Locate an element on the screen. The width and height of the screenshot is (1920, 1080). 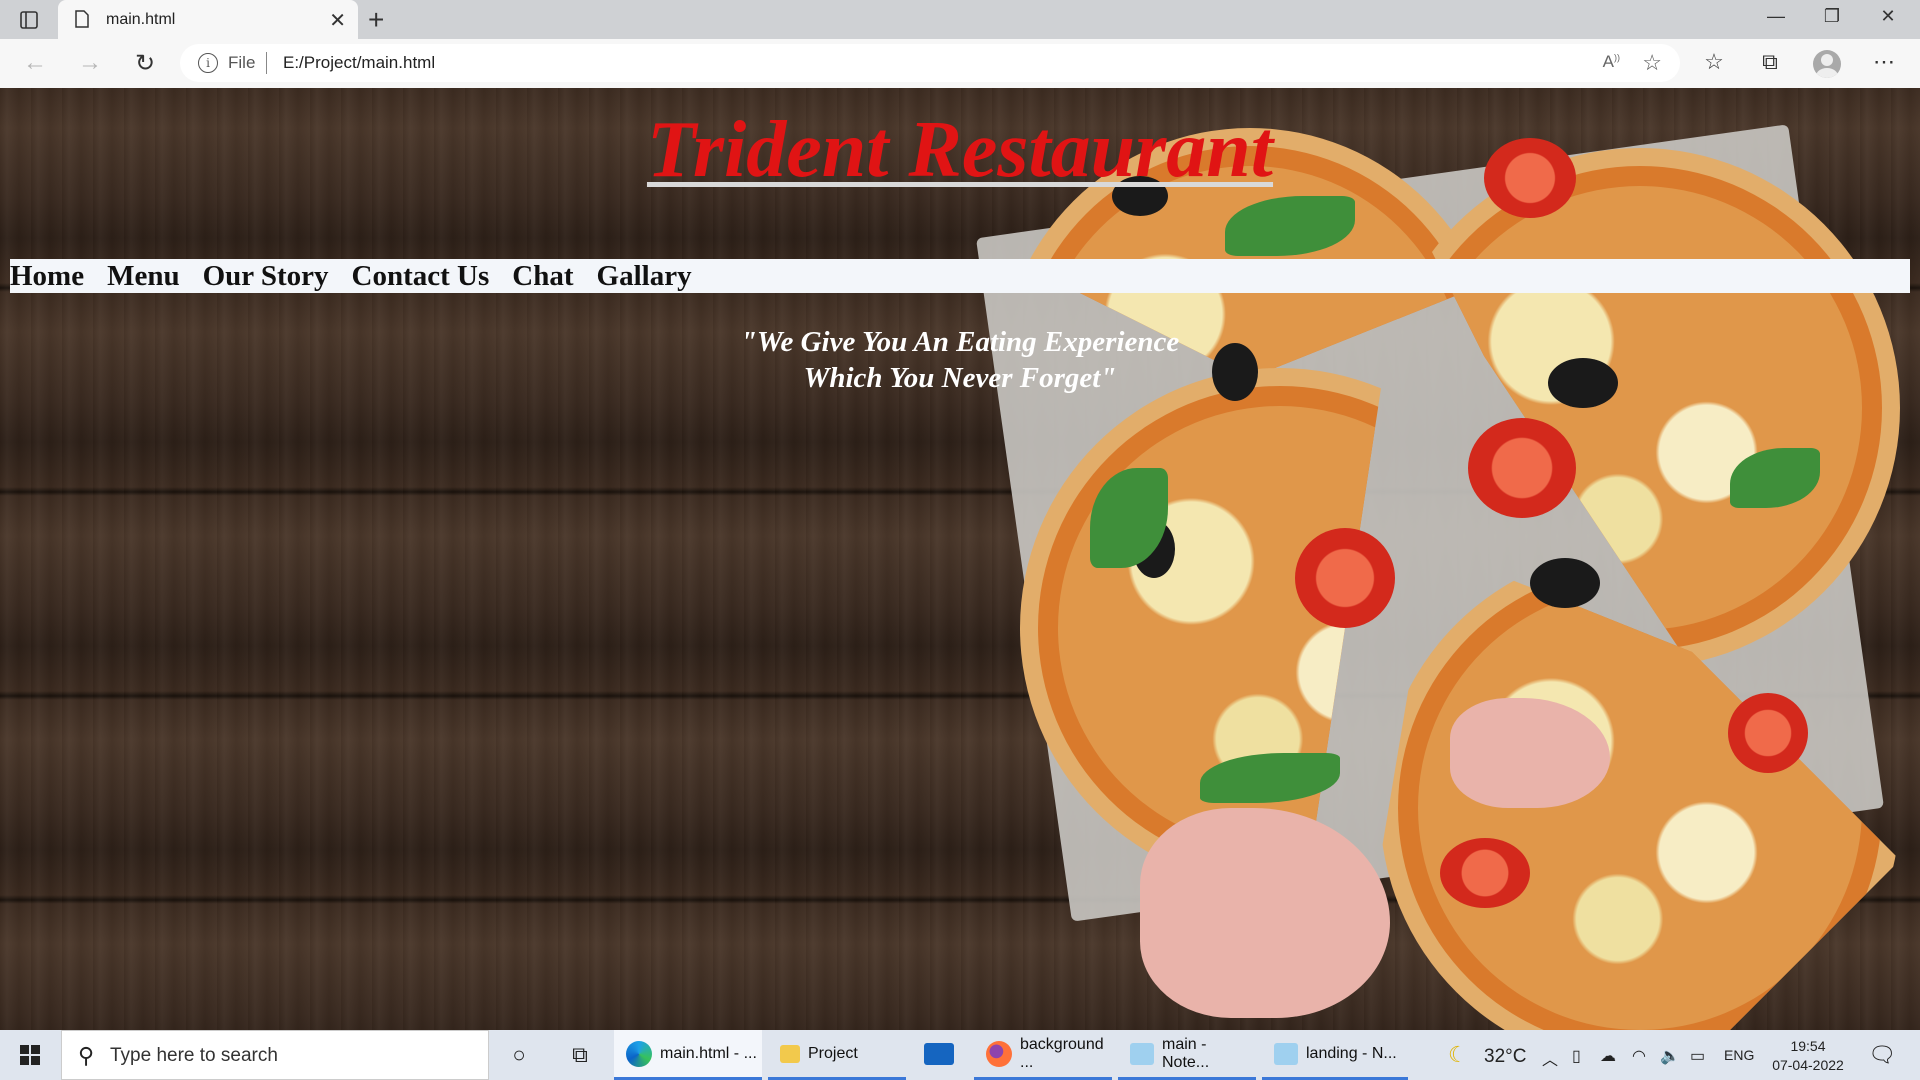
weather-temp: 32°C is located at coordinates (1505, 1057).